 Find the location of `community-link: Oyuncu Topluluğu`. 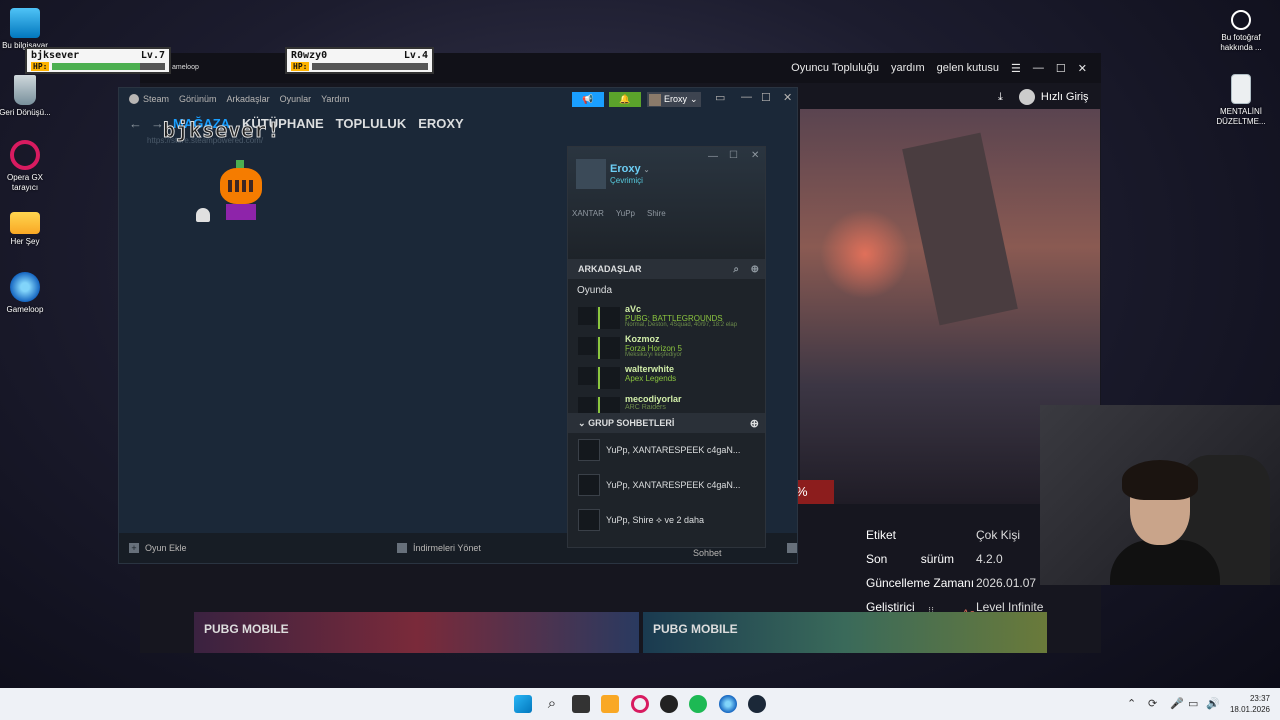

community-link: Oyuncu Topluluğu is located at coordinates (835, 68).